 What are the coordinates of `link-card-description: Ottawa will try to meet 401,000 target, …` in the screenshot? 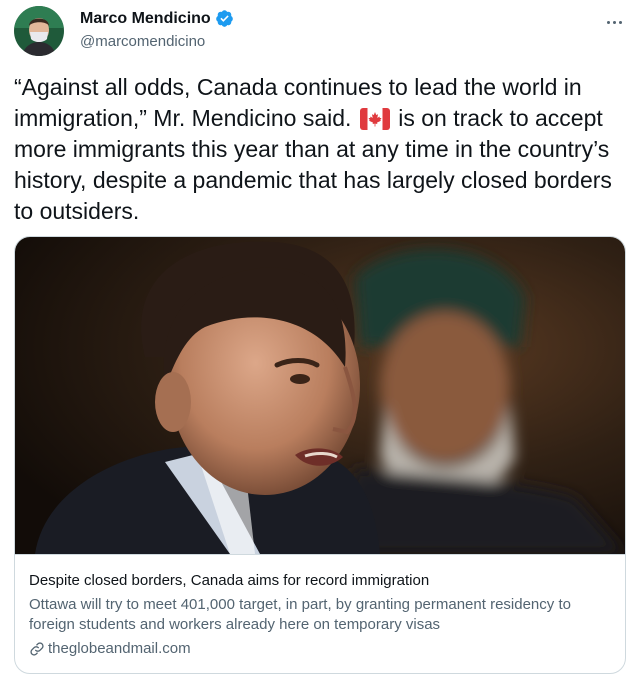 It's located at (300, 614).